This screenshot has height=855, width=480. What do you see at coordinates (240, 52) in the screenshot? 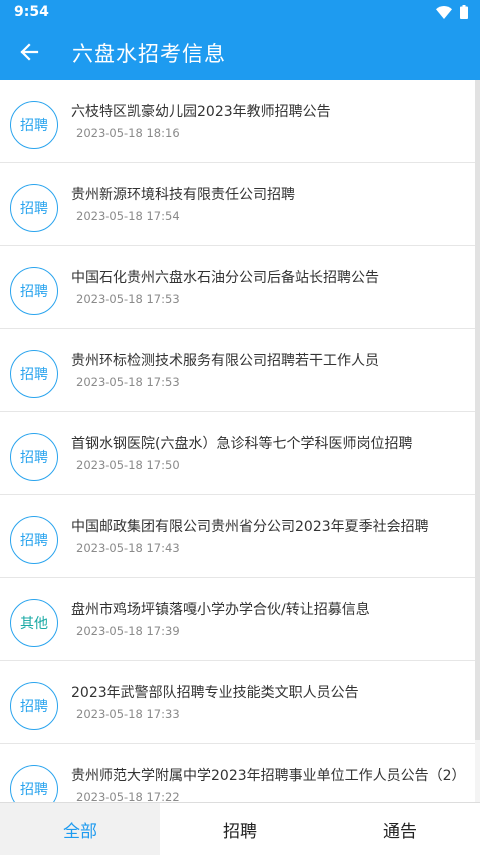
I see `app-bar: 六盘水招考信息` at bounding box center [240, 52].